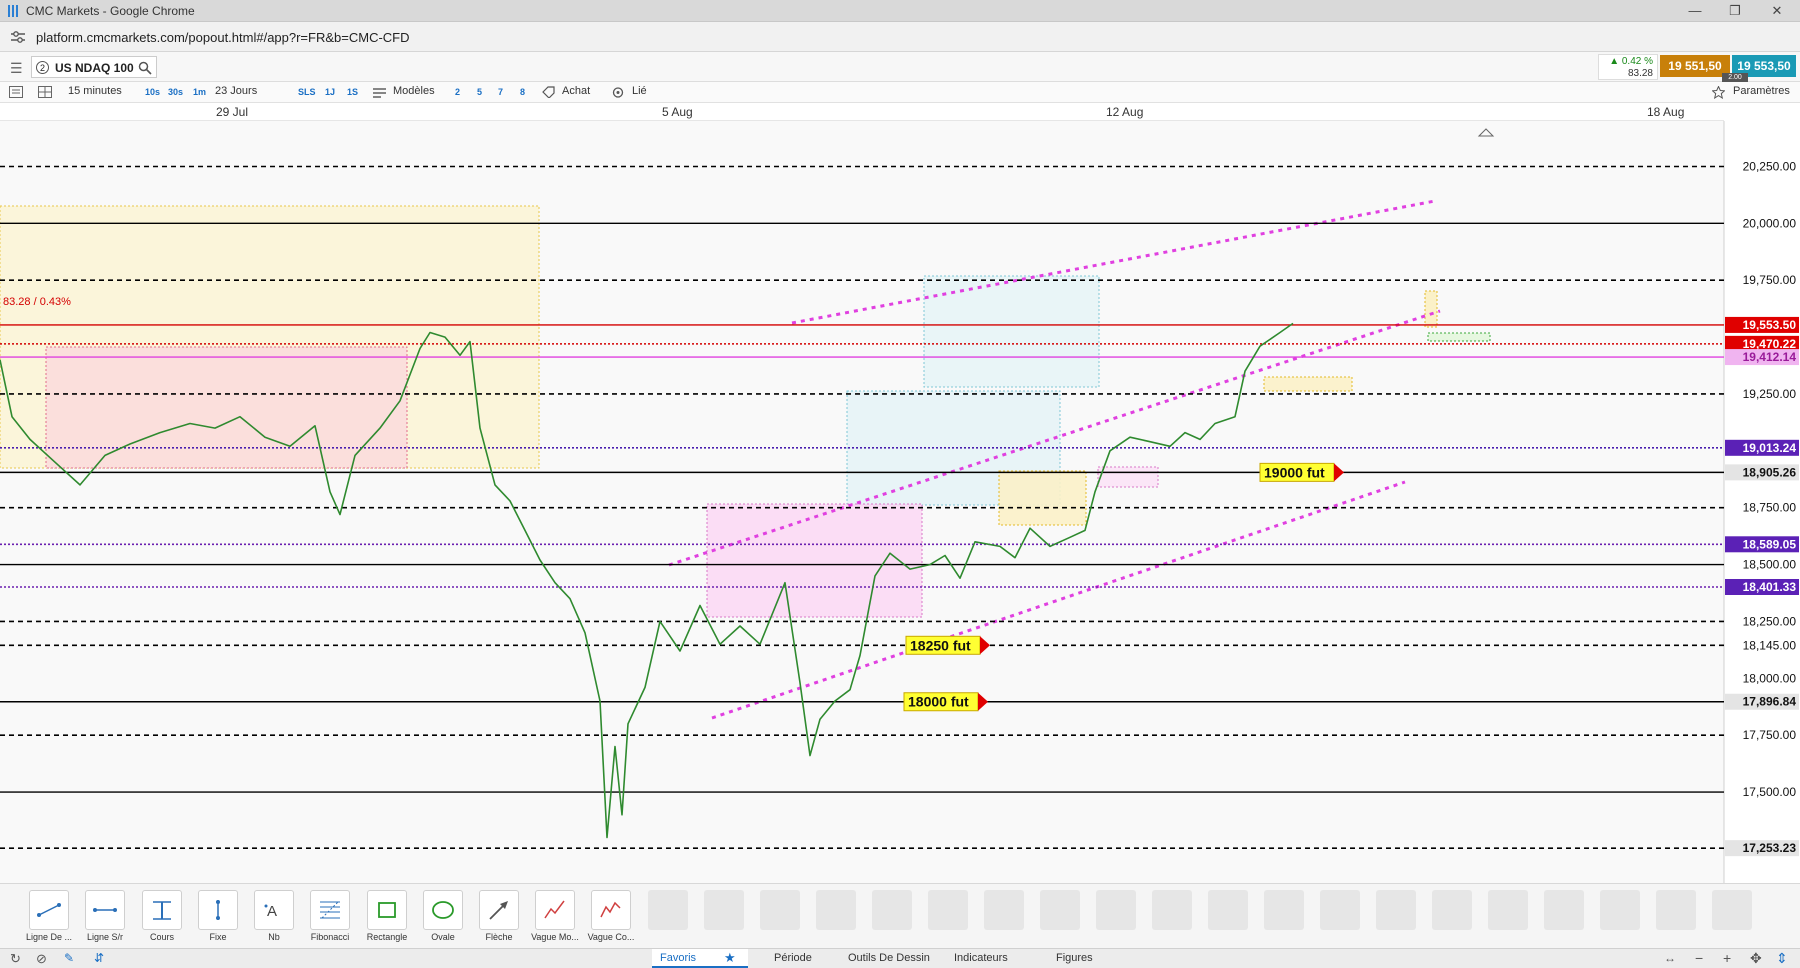 The height and width of the screenshot is (968, 1800). I want to click on tool-fixed: Fixe, so click(218, 916).